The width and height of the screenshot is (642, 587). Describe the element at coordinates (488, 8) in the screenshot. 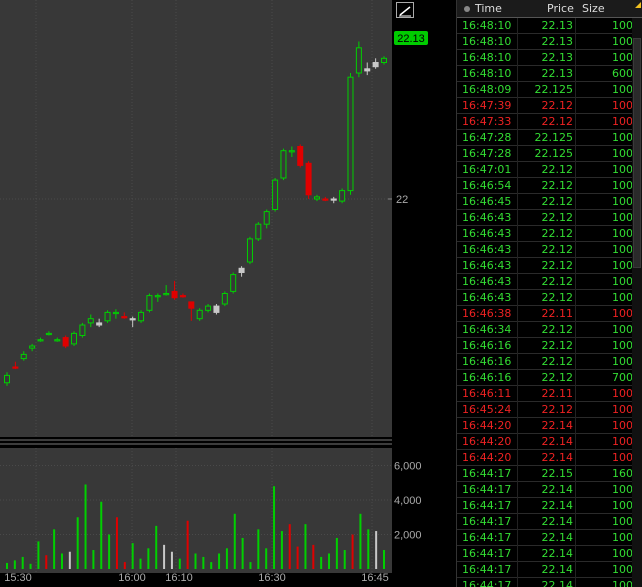

I see `time-column-header: Time` at that location.